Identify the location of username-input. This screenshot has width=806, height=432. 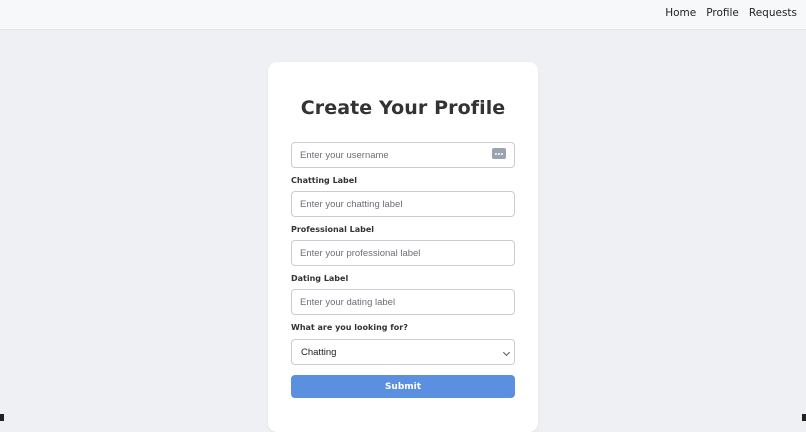
(403, 155).